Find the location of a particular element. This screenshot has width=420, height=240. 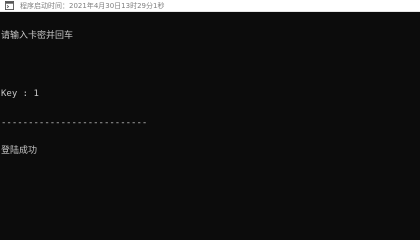

window-title: 程序启动时间：2021年4月30日13时29分1秒 is located at coordinates (92, 5).